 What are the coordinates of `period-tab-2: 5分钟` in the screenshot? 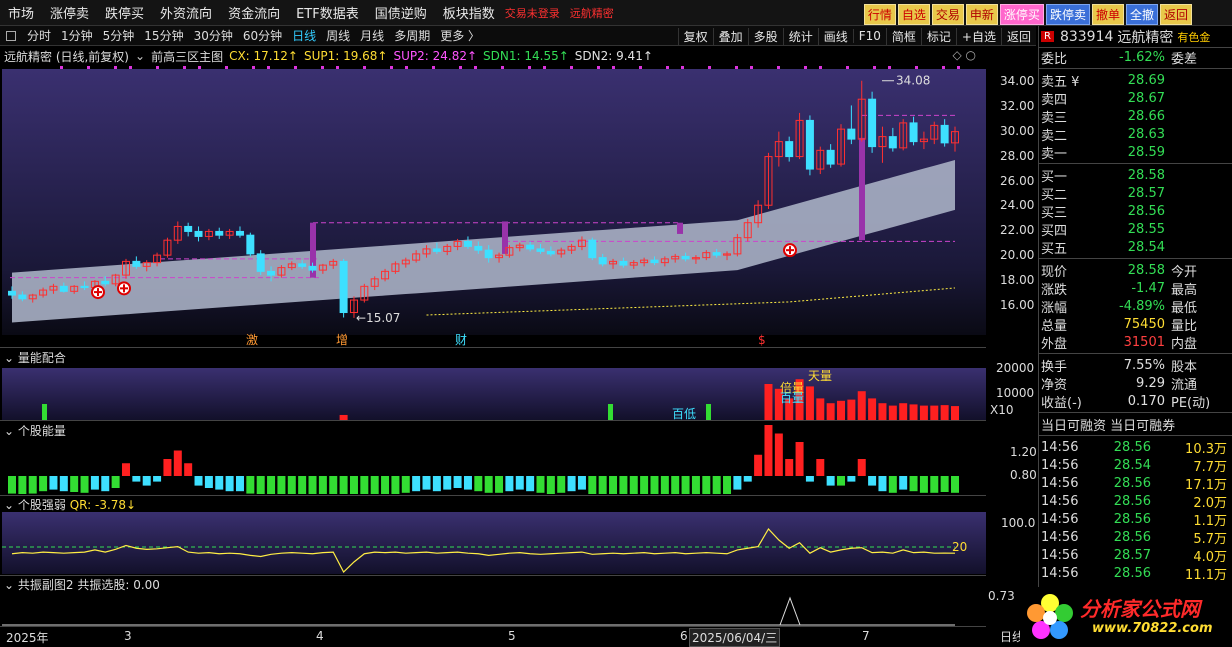 It's located at (119, 35).